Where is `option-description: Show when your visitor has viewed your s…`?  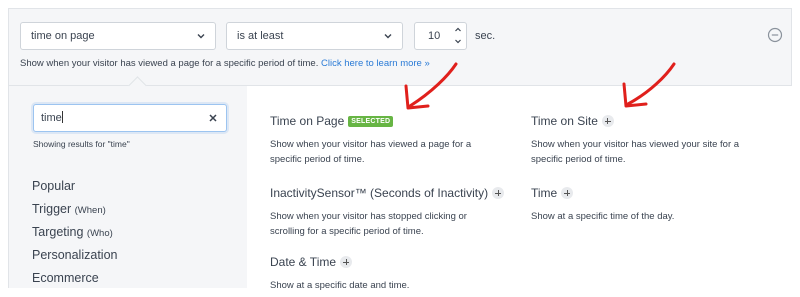 option-description: Show when your visitor has viewed your s… is located at coordinates (635, 152).